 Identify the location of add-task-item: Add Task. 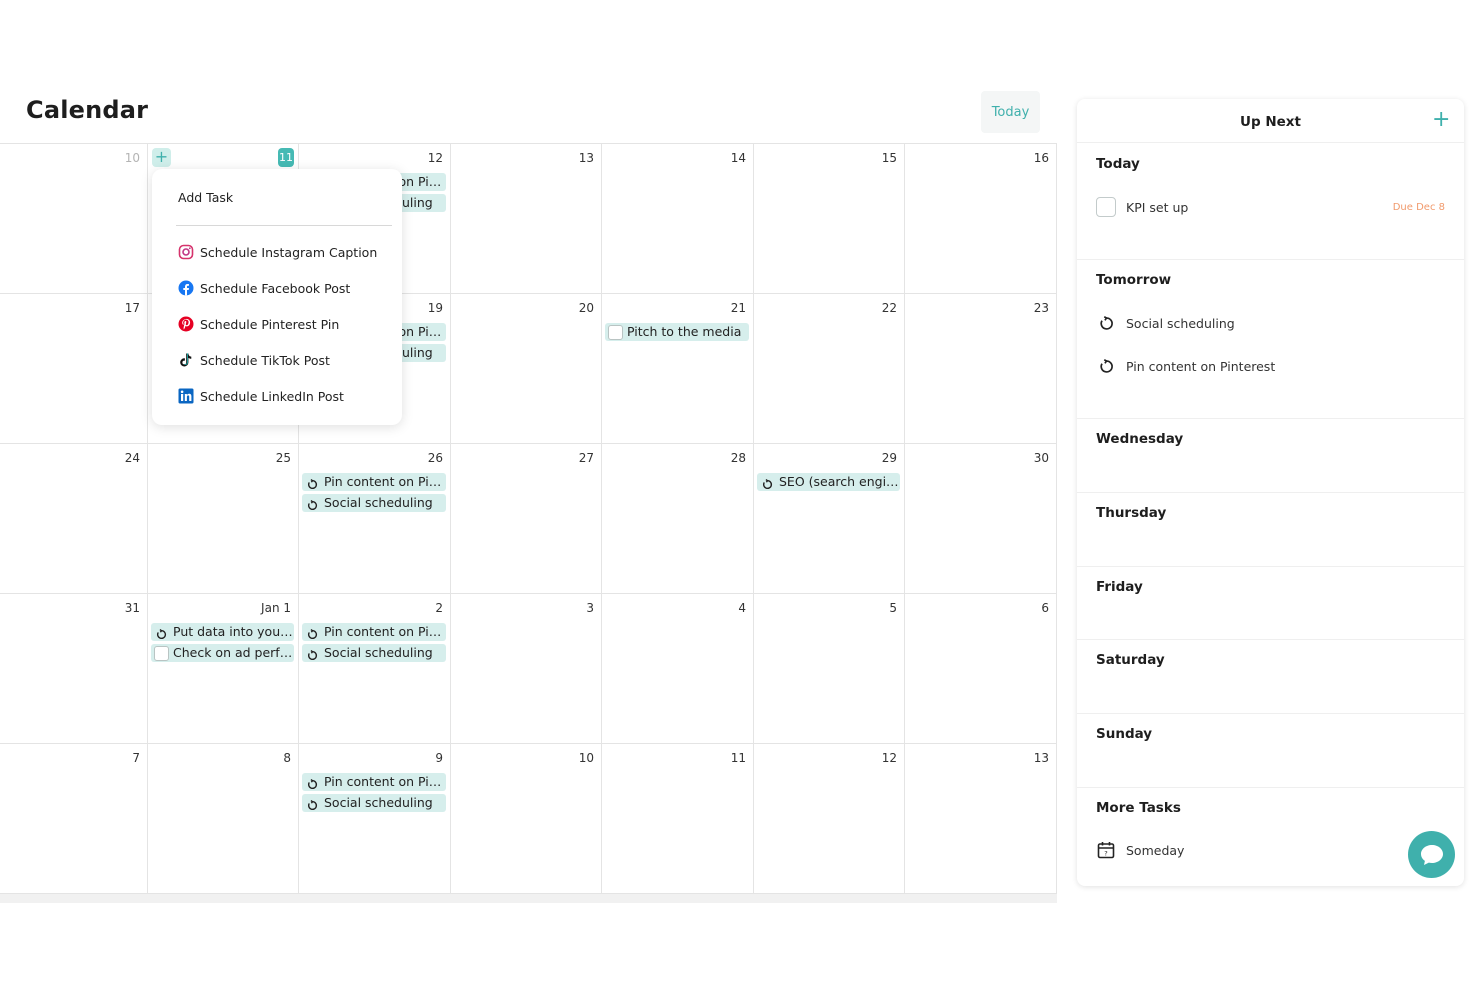
(205, 197).